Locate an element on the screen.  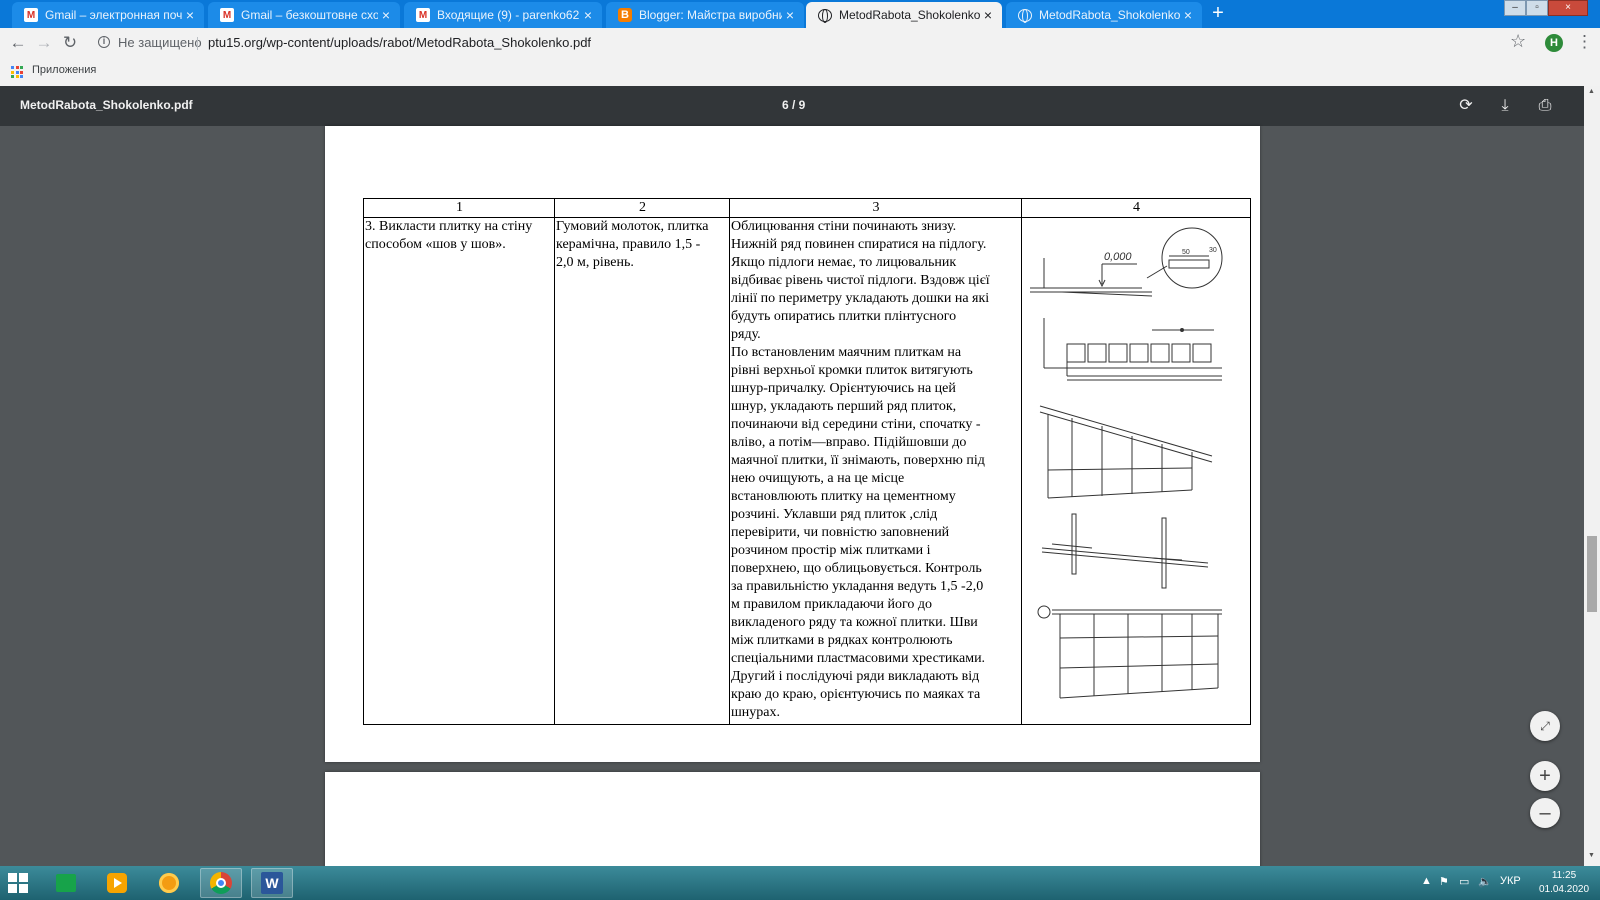
tab-blogger: B Blogger: Майстра виробничого × is located at coordinates (705, 15).